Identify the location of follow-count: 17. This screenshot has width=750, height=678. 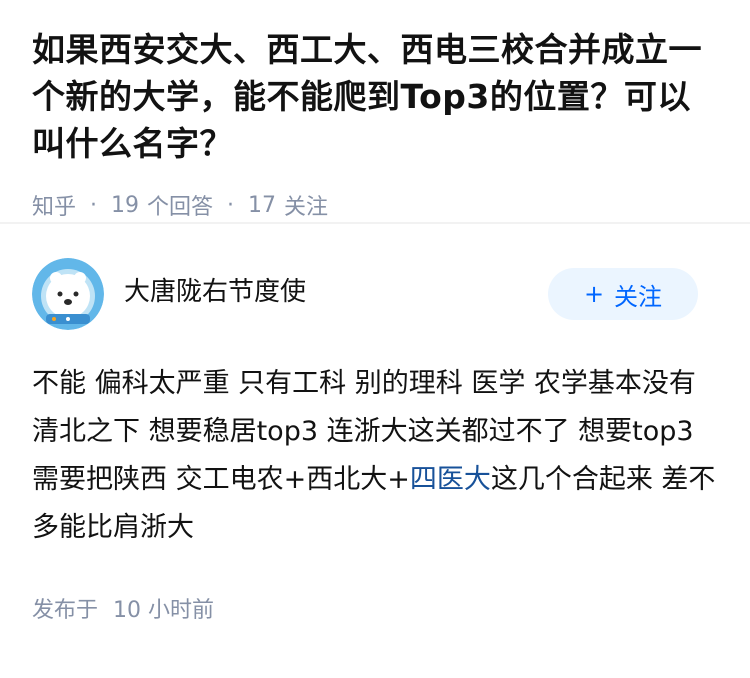
(262, 205).